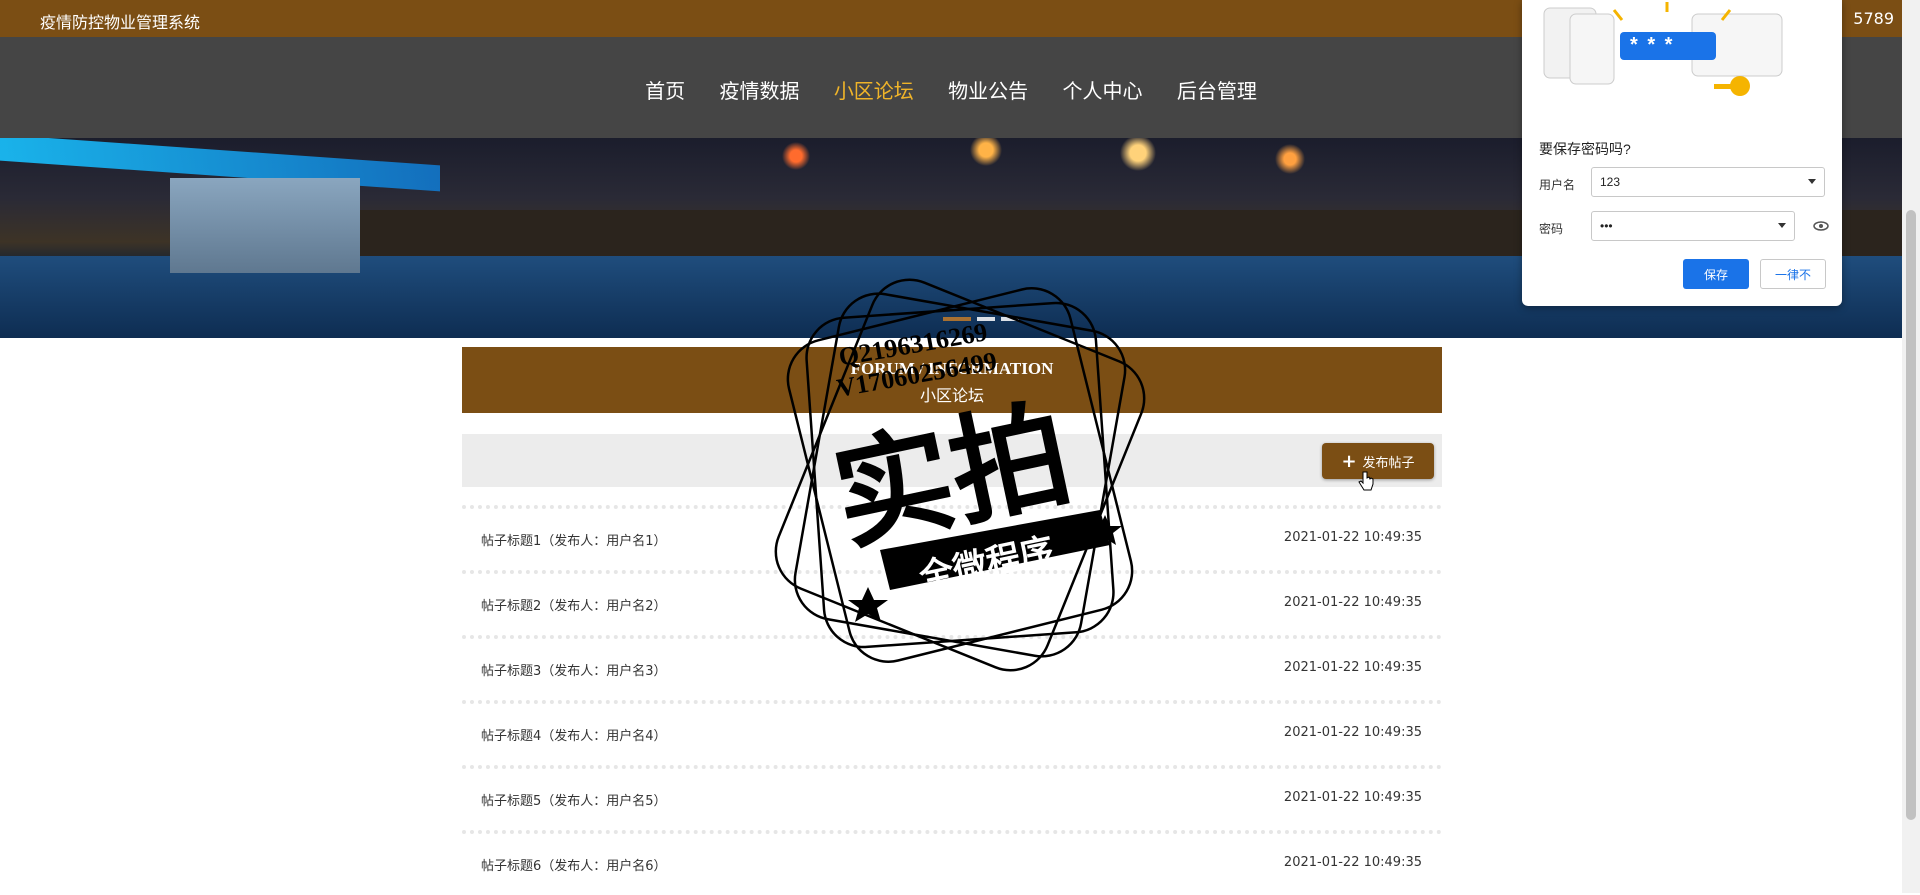  I want to click on never-save-button: 一律不, so click(1793, 274).